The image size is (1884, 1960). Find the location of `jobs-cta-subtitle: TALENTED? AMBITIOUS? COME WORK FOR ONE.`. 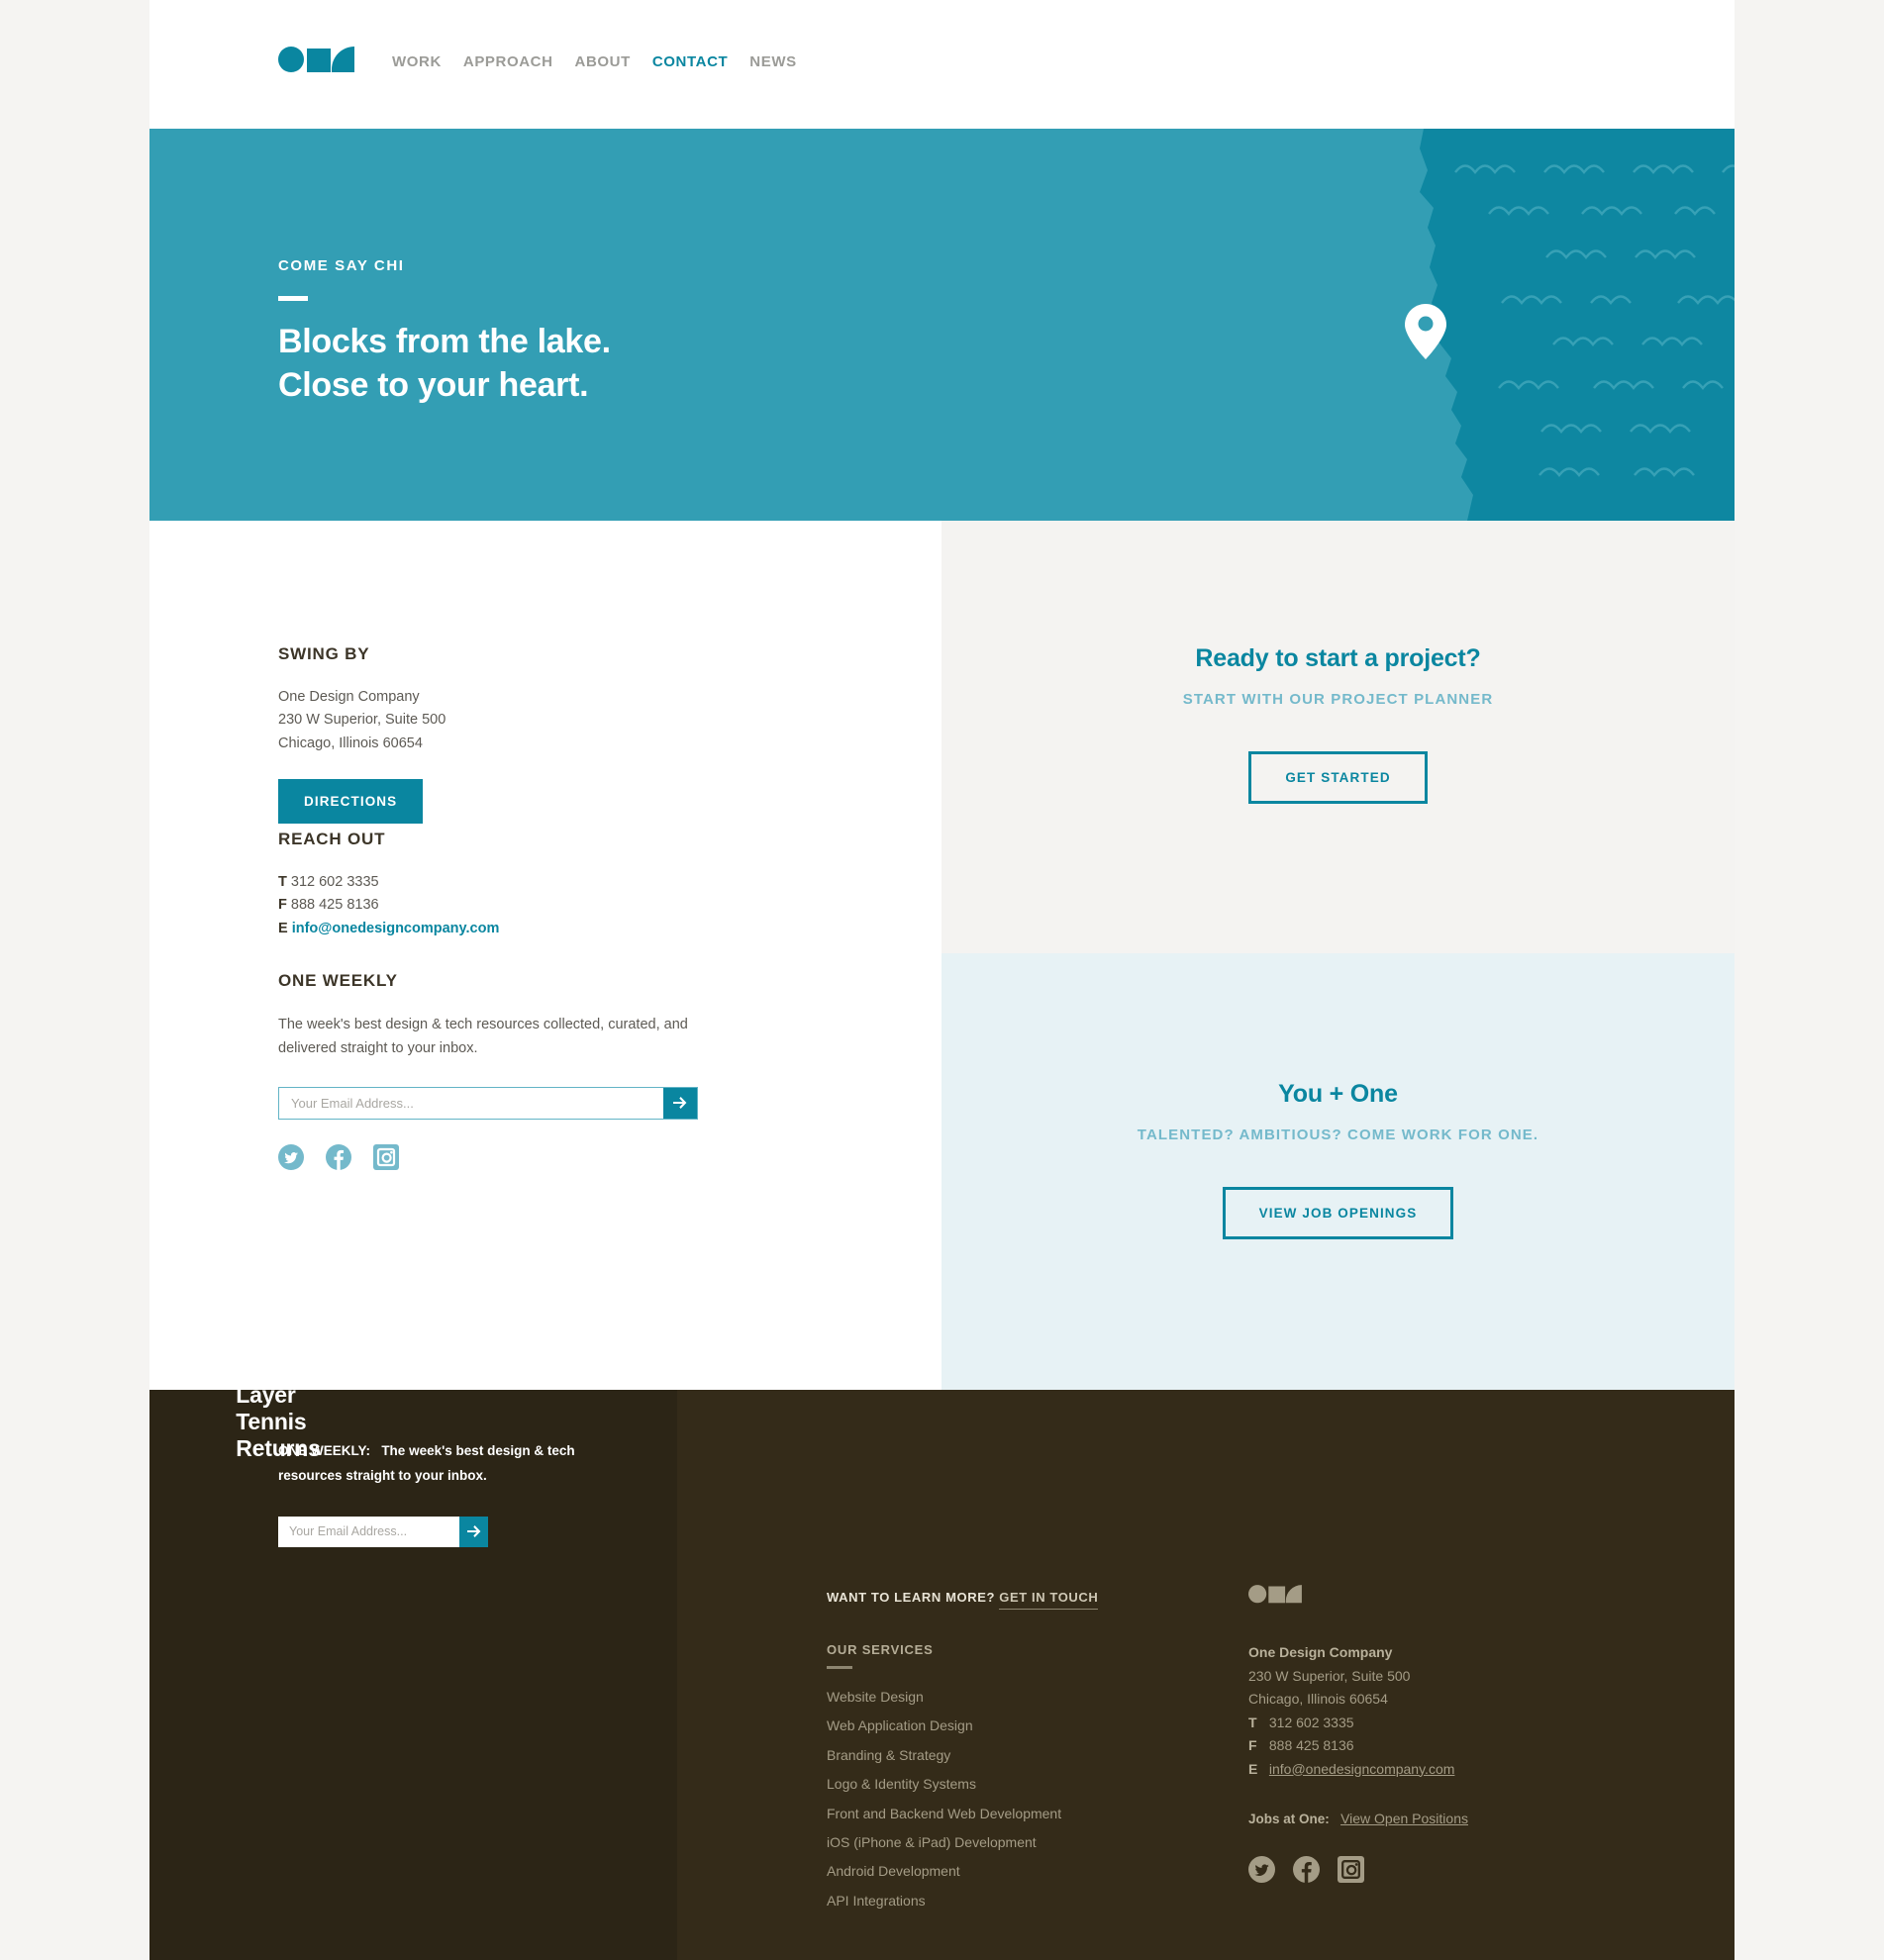

jobs-cta-subtitle: TALENTED? AMBITIOUS? COME WORK FOR ONE. is located at coordinates (1338, 1135).